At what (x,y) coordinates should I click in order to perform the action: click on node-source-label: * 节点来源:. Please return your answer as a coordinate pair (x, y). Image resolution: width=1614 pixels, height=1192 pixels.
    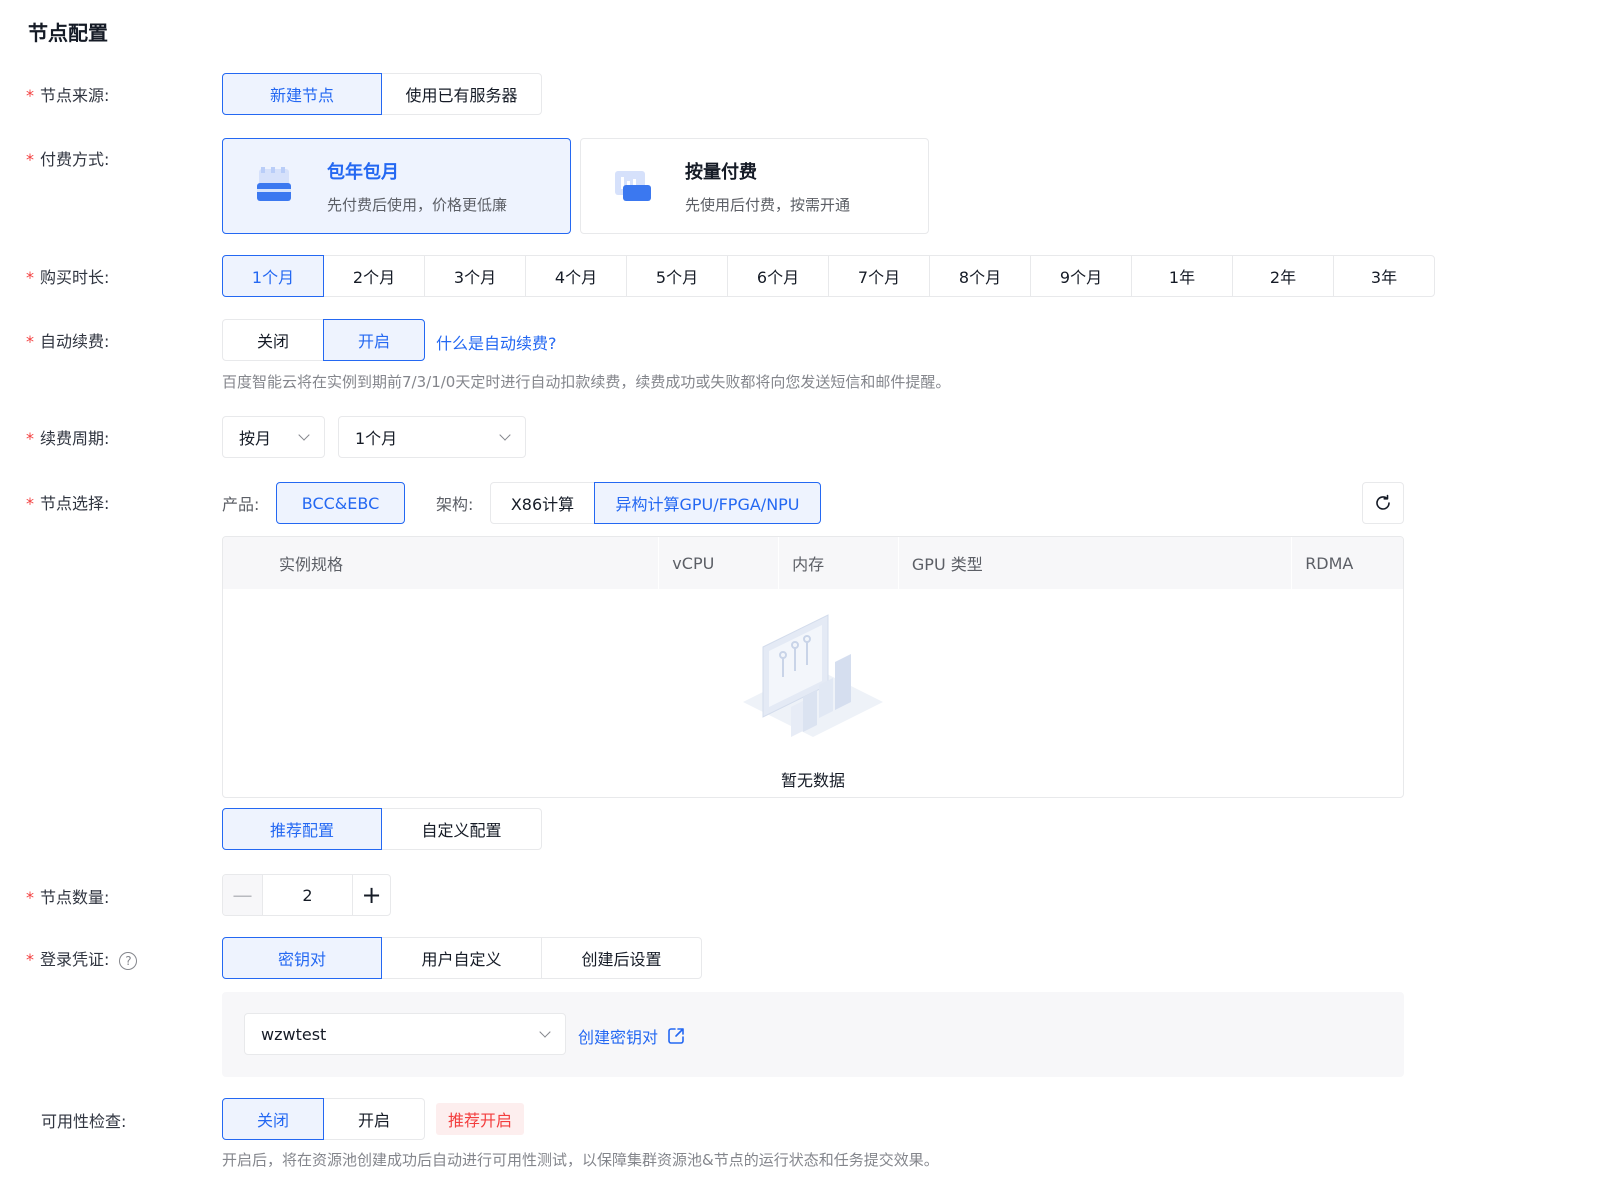
    Looking at the image, I should click on (67, 94).